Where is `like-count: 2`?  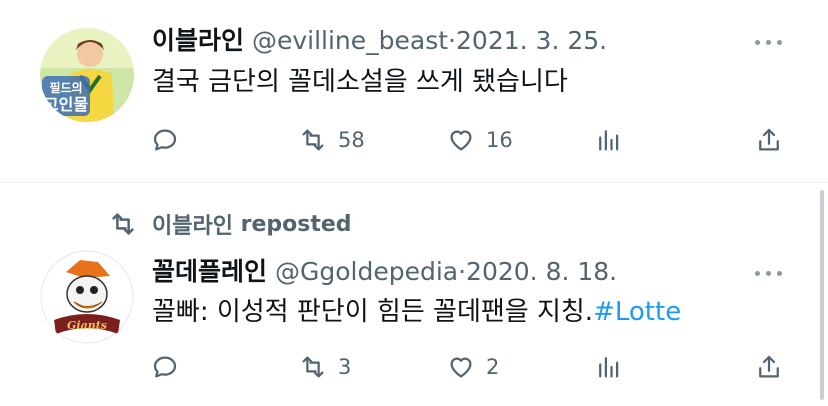
like-count: 2 is located at coordinates (493, 367).